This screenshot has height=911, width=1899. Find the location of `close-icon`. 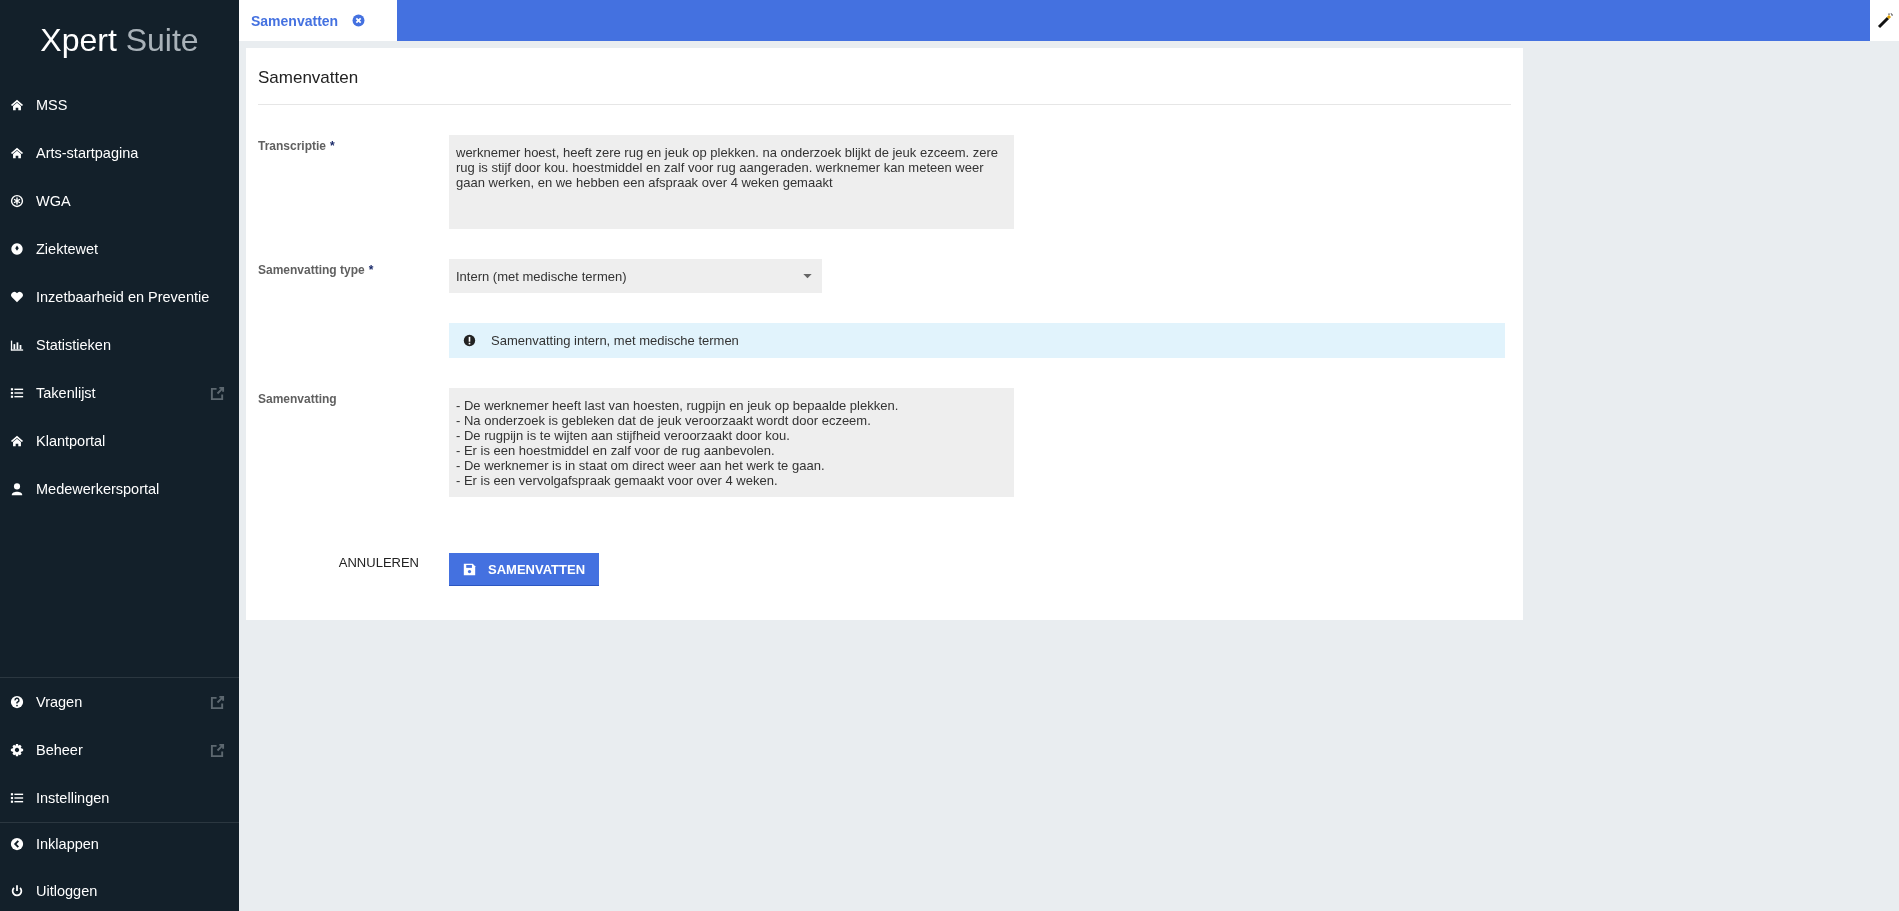

close-icon is located at coordinates (359, 20).